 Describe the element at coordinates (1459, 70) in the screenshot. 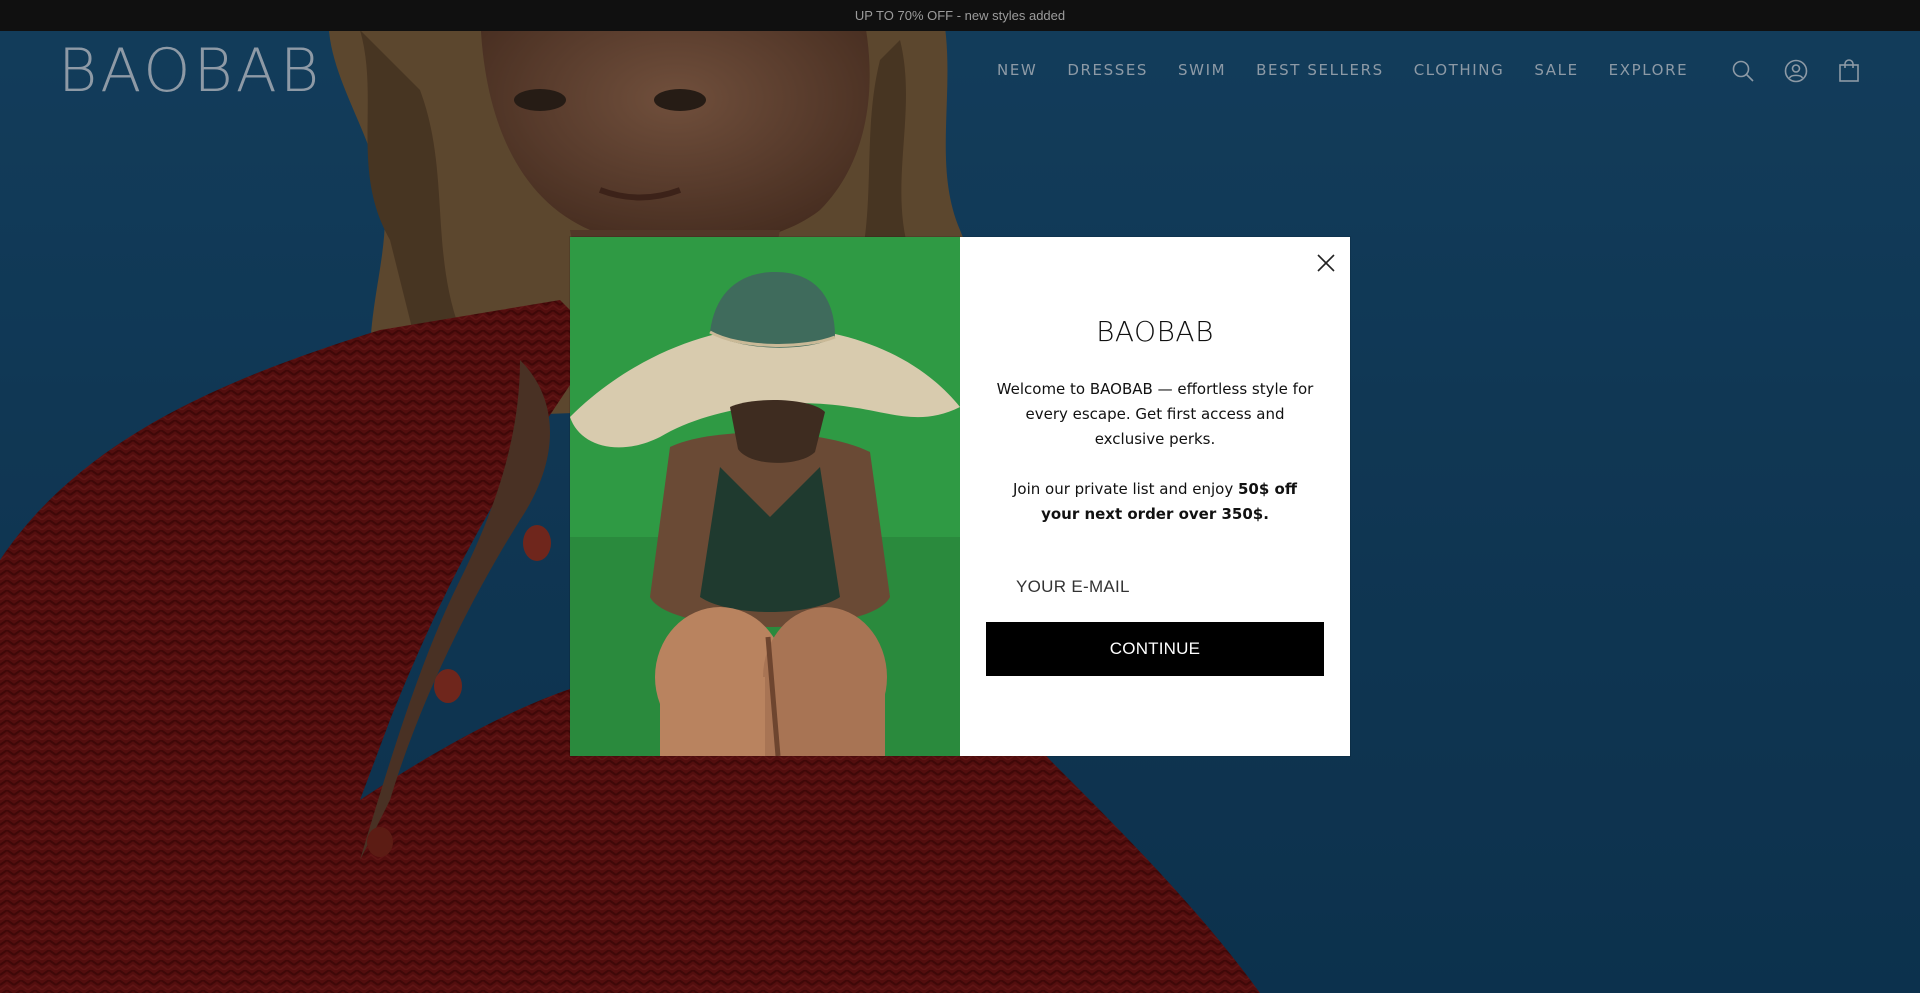

I see `nav-item-clothing: CLOTHING` at that location.